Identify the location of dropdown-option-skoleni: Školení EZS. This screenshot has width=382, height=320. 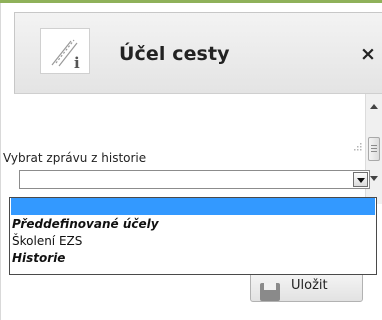
(193, 241).